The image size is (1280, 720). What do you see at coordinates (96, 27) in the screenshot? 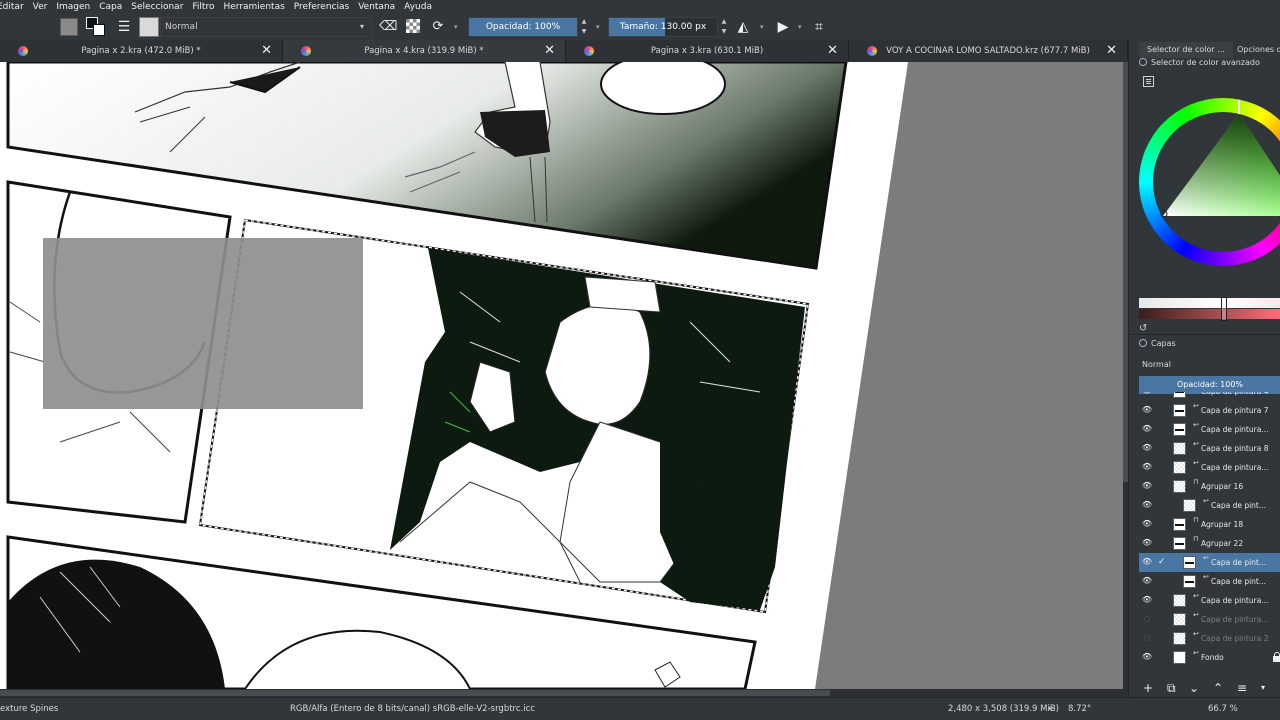
I see `foreground-background-color-icon` at bounding box center [96, 27].